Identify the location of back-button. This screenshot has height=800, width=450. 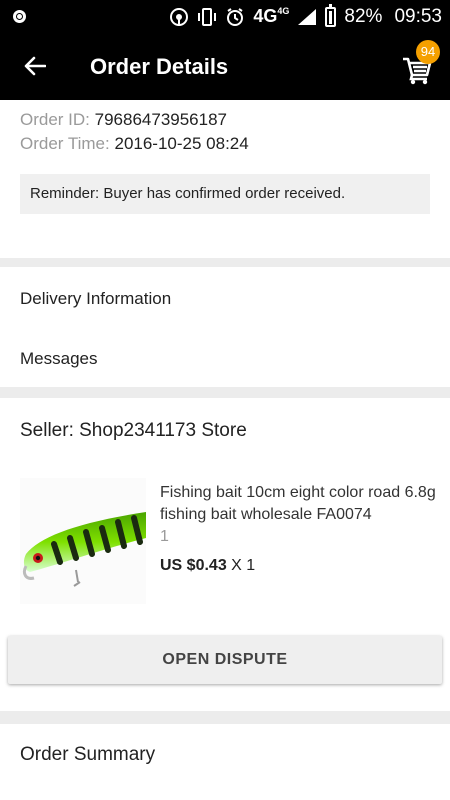
(35, 66).